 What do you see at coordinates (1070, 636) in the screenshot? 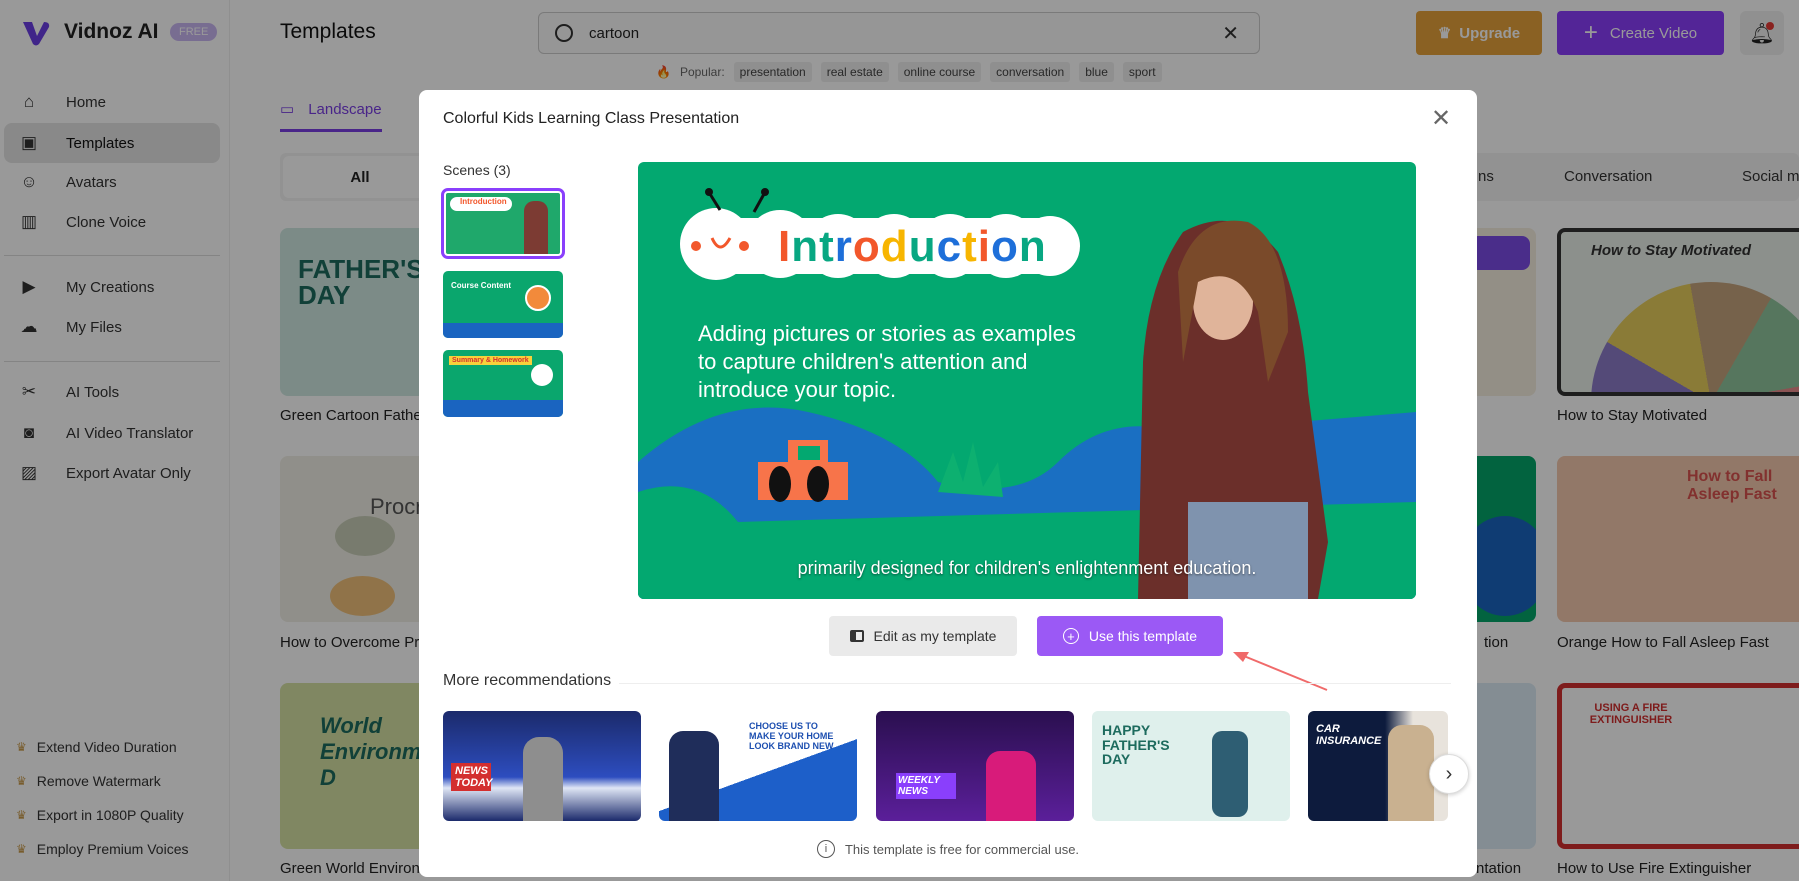
I see `plus-circle-icon: +` at bounding box center [1070, 636].